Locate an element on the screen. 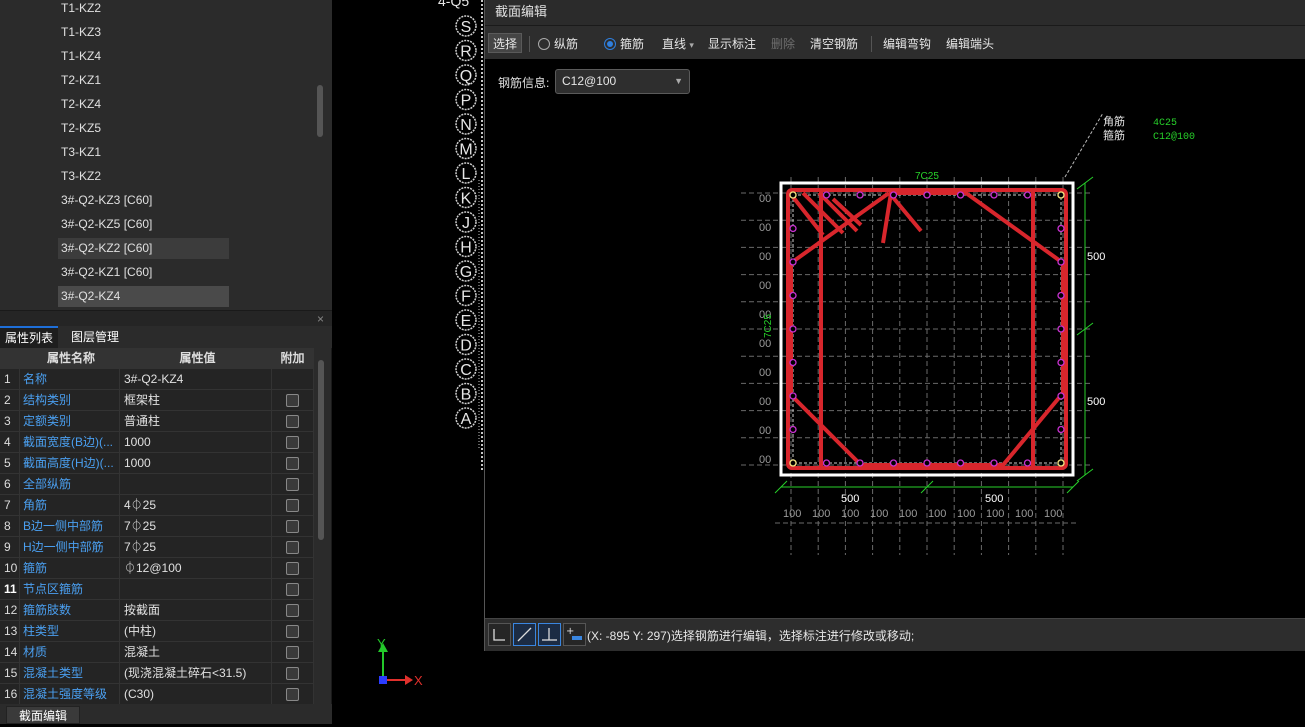  grid-label: R is located at coordinates (466, 52).